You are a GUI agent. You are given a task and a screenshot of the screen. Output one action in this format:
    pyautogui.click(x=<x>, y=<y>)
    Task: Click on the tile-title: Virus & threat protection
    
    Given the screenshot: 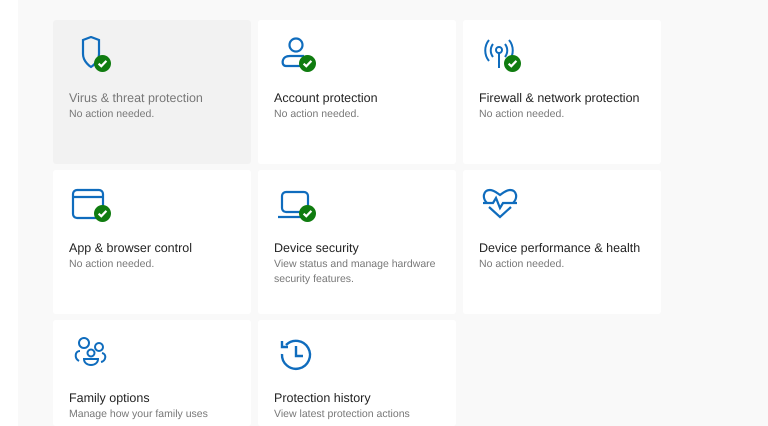 What is the action you would take?
    pyautogui.click(x=136, y=98)
    